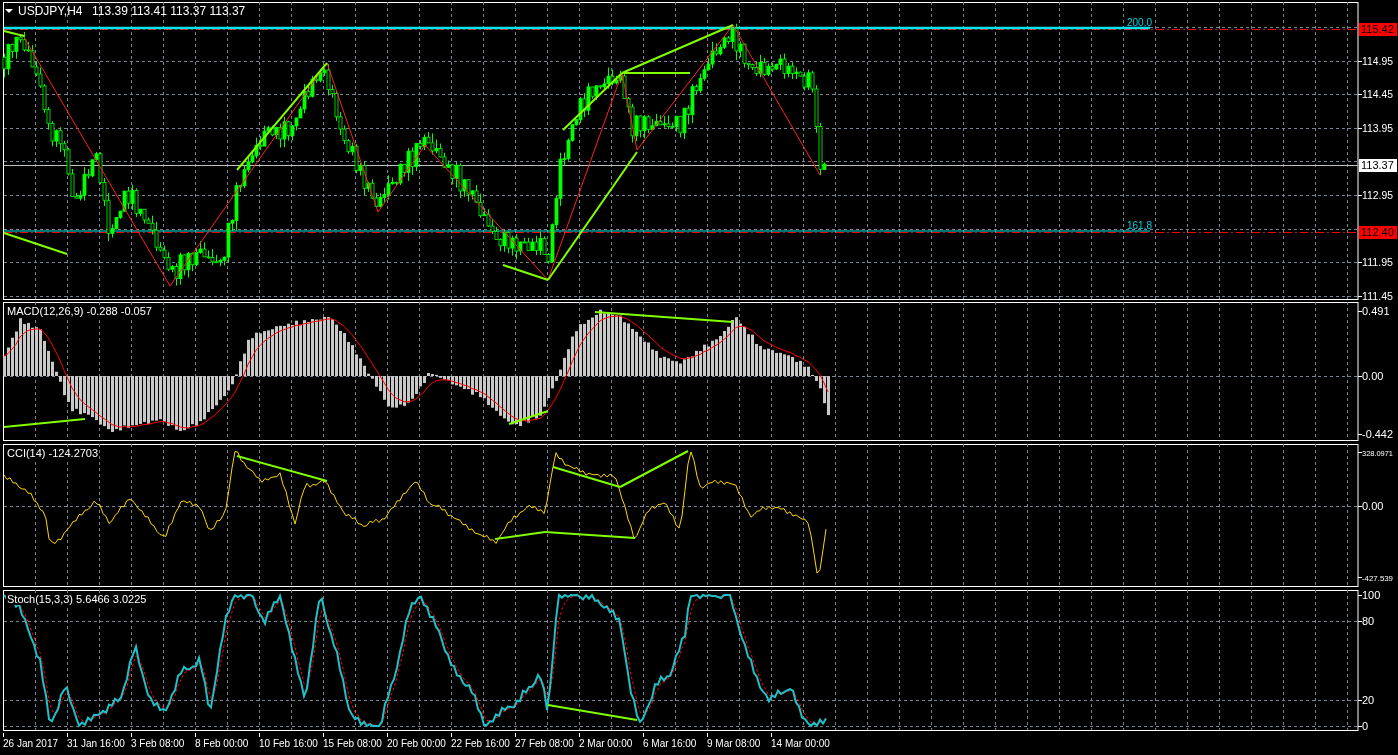 The height and width of the screenshot is (755, 1398). Describe the element at coordinates (606, 743) in the screenshot. I see `time-label: 2 Mar 00:00` at that location.